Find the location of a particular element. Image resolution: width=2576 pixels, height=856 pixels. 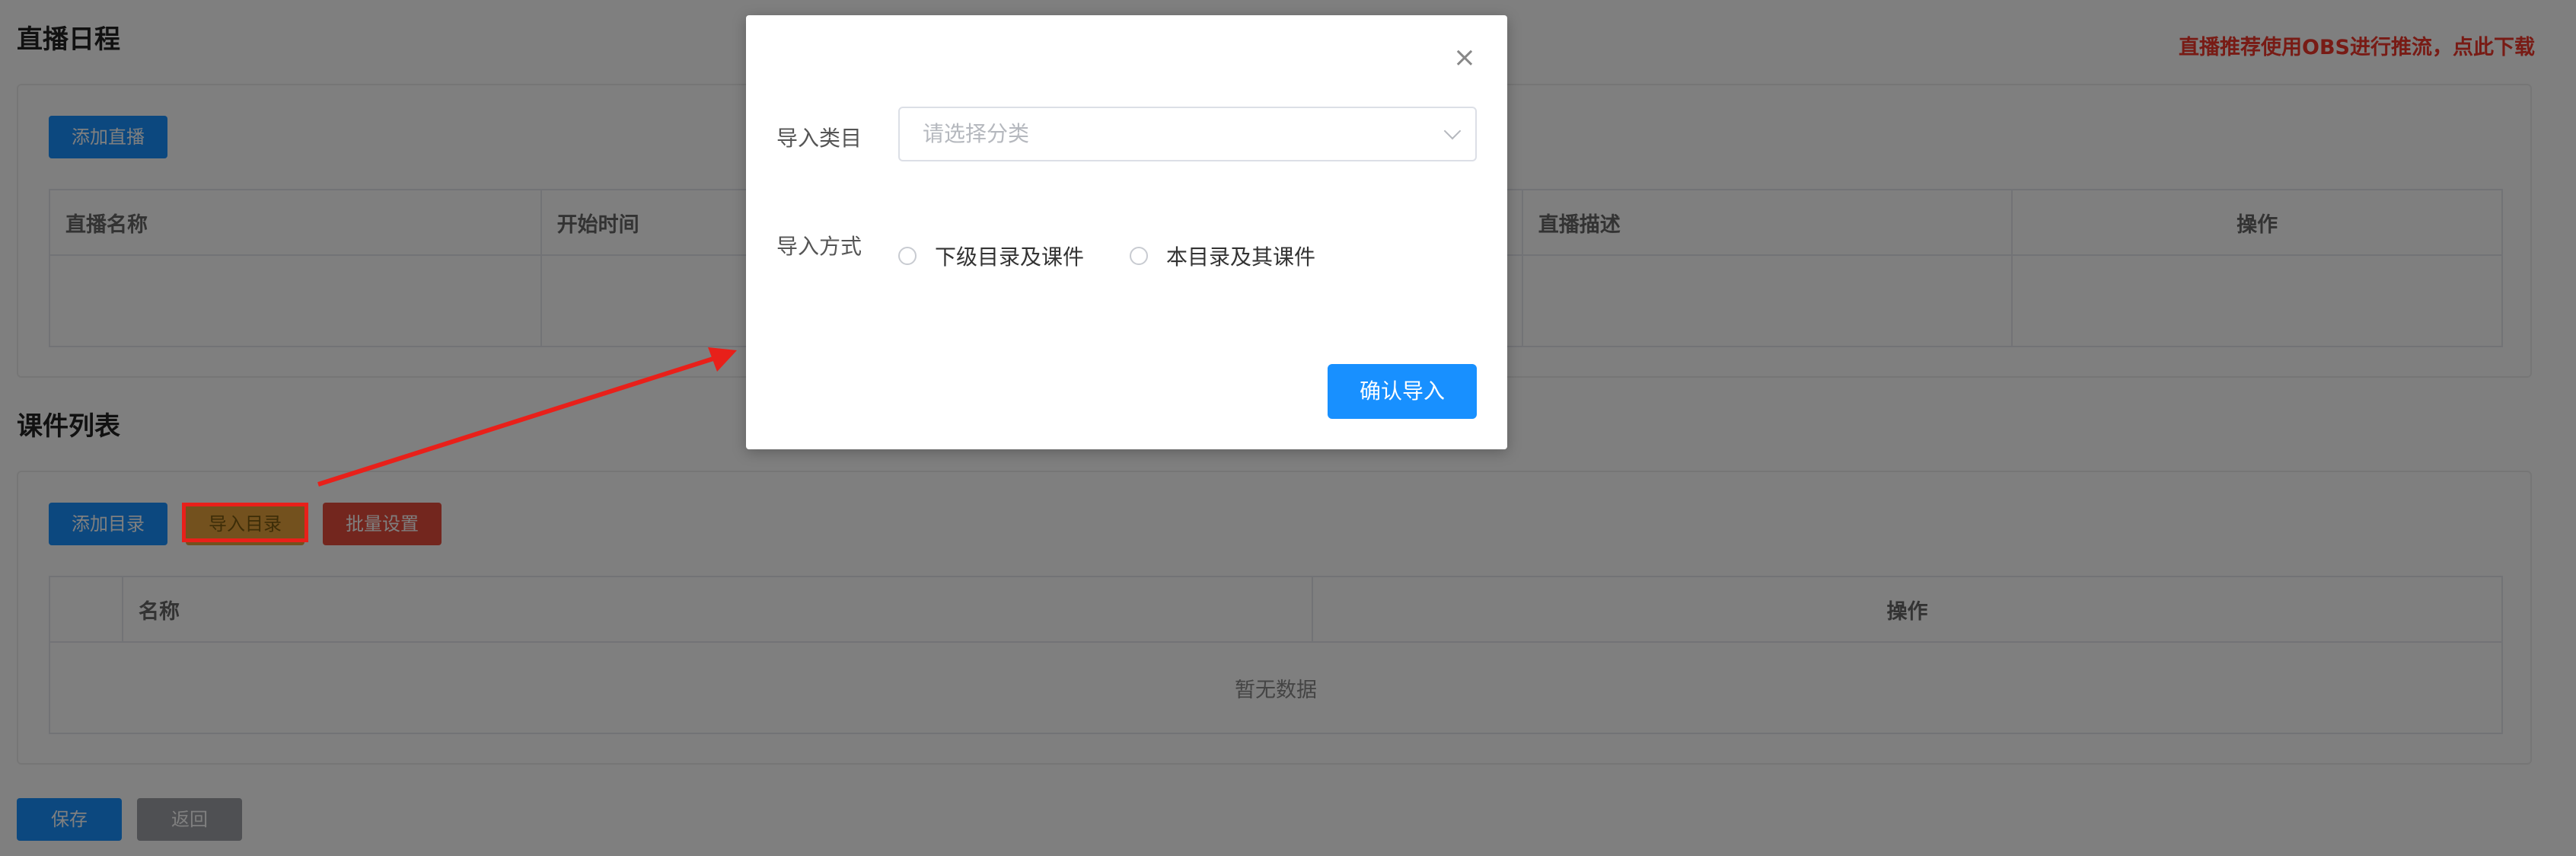

category-label: 导入类目 is located at coordinates (819, 138).